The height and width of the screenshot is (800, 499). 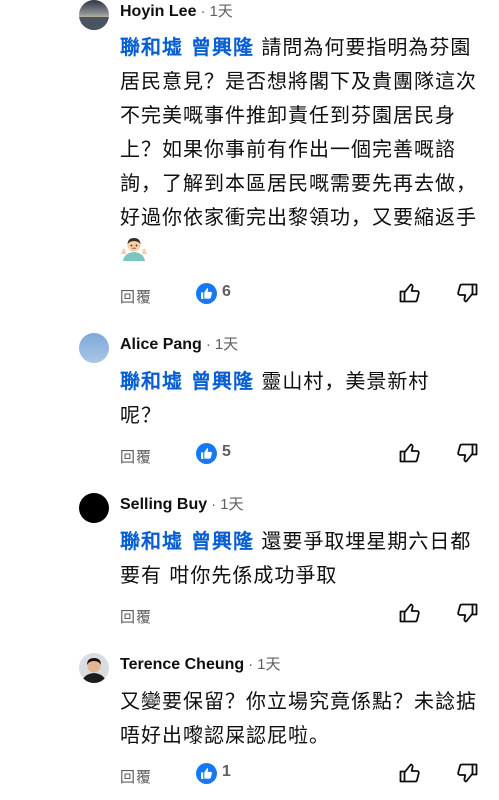 I want to click on reply-button: 回覆, so click(x=136, y=776).